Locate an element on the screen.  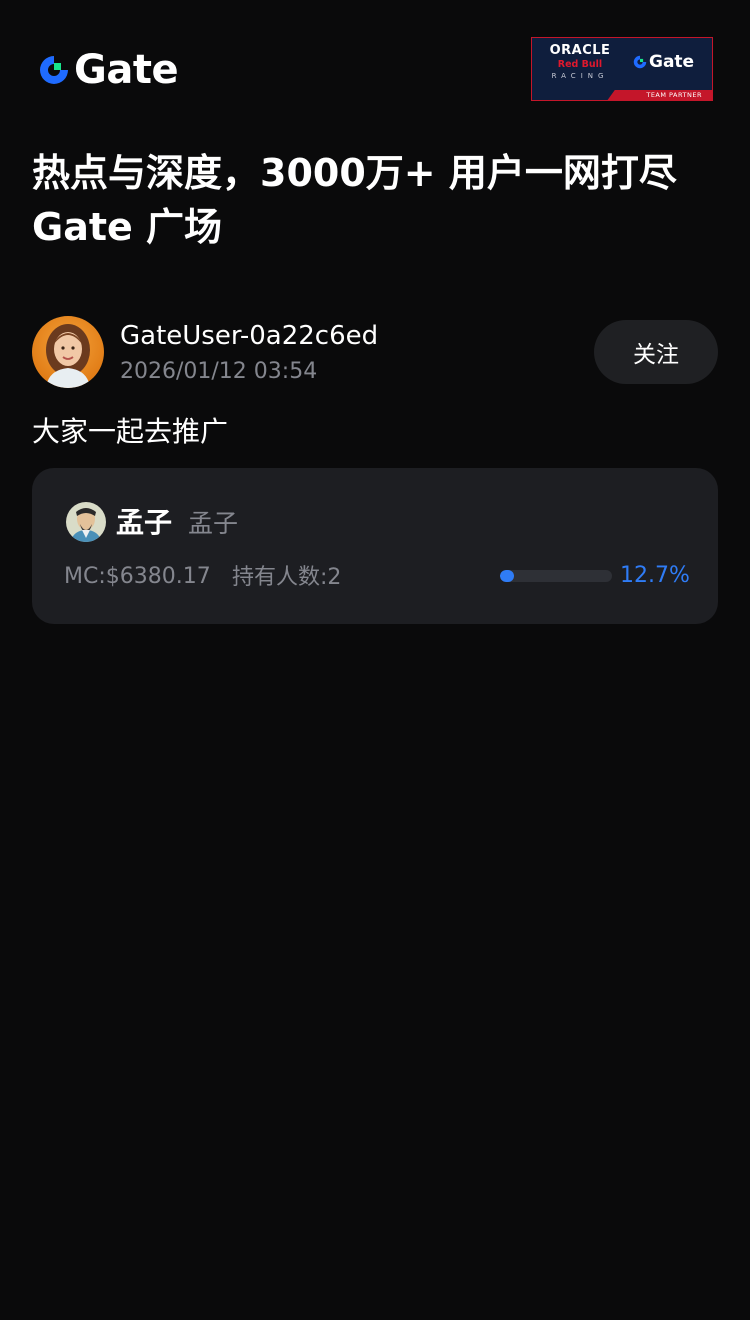
token-avatar-image is located at coordinates (86, 522).